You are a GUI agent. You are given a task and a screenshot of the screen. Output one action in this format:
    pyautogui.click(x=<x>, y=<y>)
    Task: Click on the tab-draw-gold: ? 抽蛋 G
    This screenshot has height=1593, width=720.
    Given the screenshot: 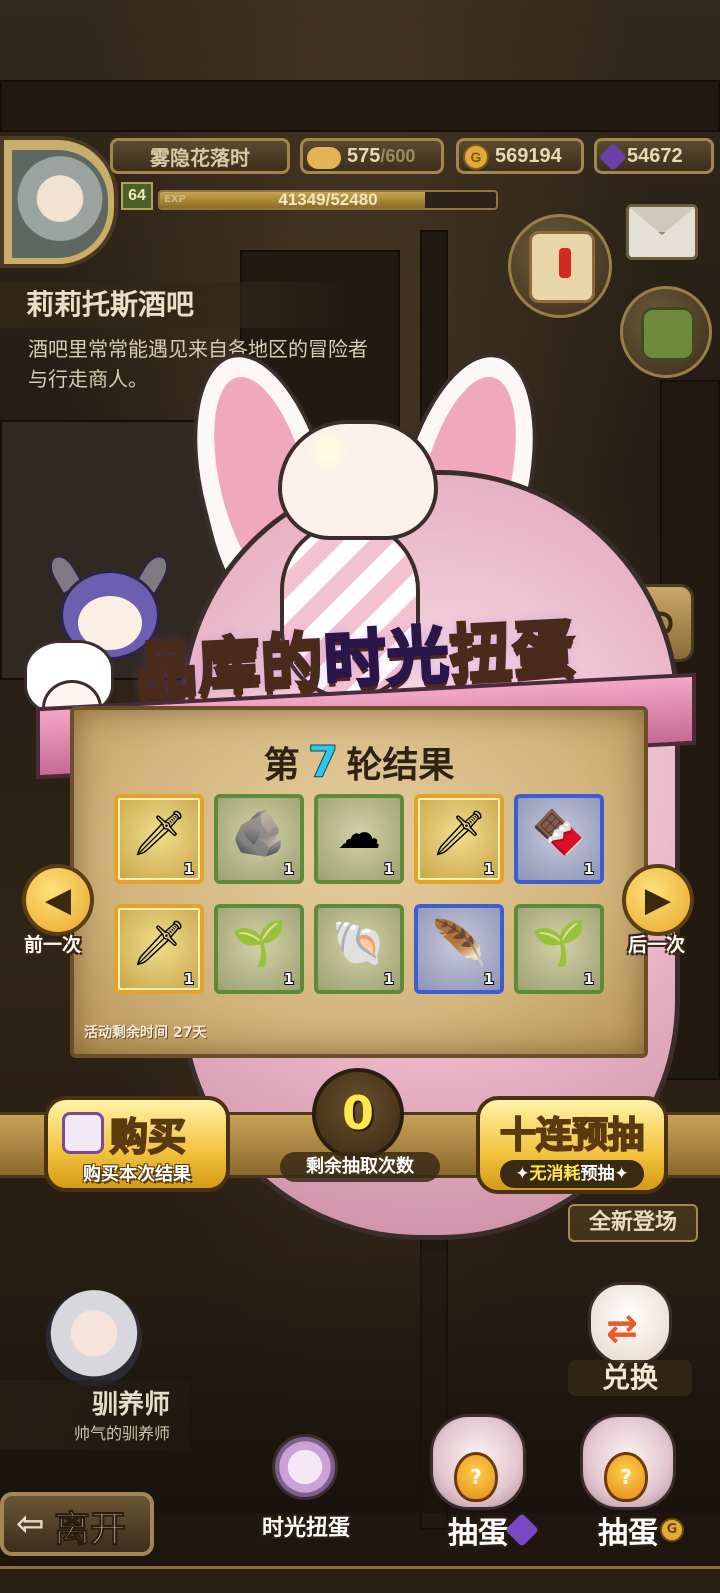 What is the action you would take?
    pyautogui.click(x=628, y=1483)
    